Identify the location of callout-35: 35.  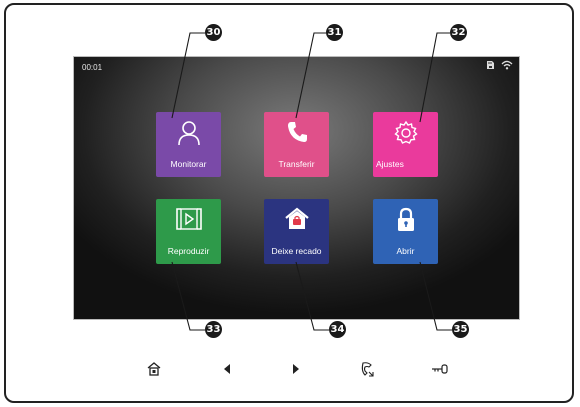
(460, 329).